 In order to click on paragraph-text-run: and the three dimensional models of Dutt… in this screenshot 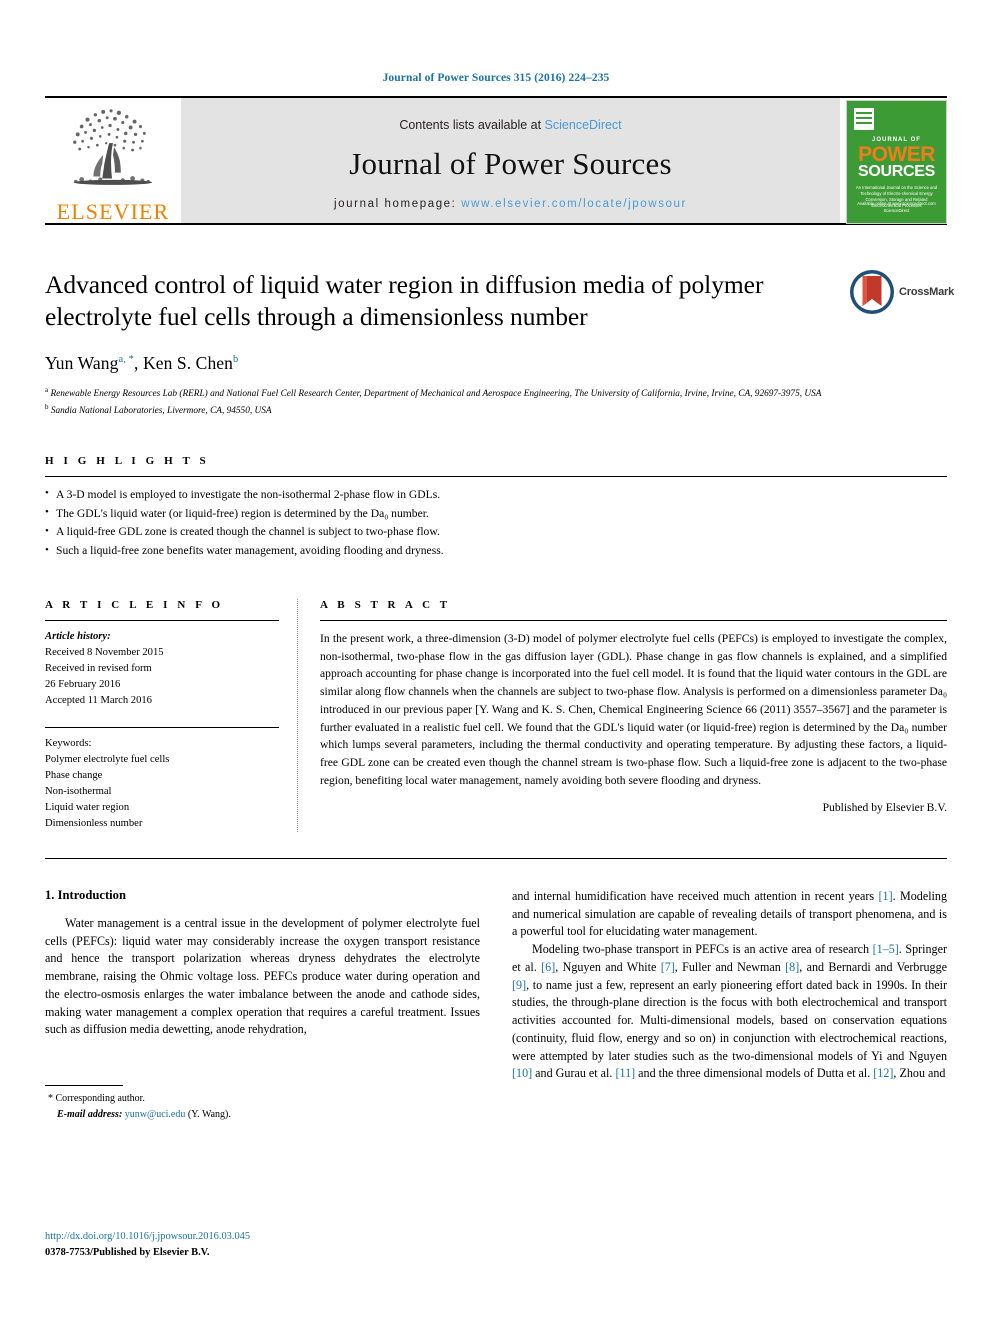, I will do `click(754, 1073)`.